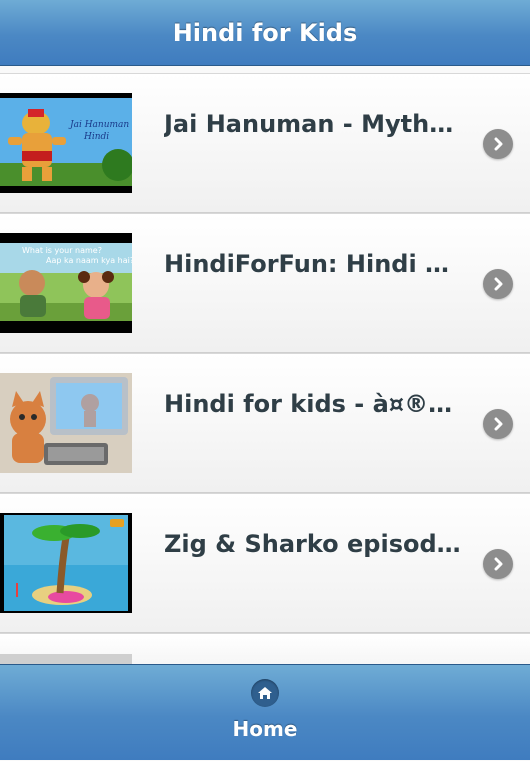  I want to click on video-thumbnail: What is your name? Aap ka naam kya hai?, so click(66, 283).